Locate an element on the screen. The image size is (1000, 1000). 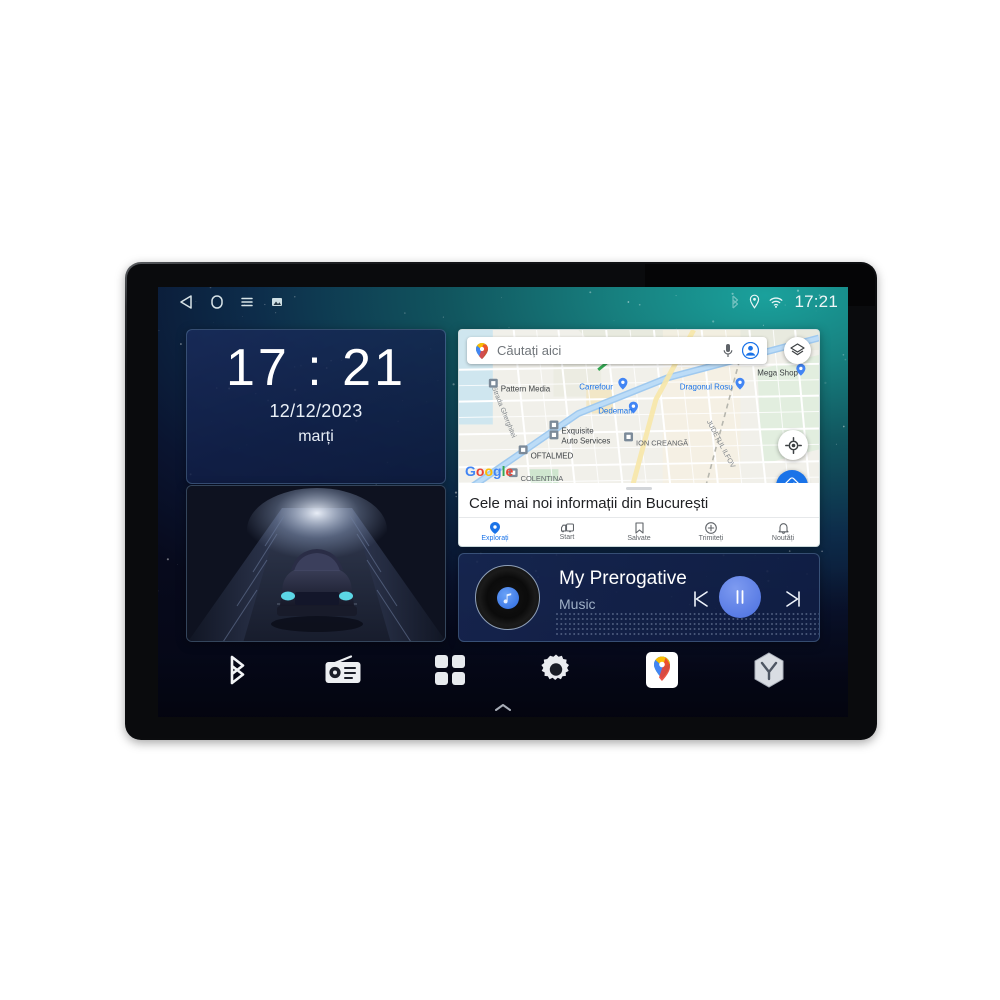
svg-text: OFTALMED is located at coordinates (552, 455).